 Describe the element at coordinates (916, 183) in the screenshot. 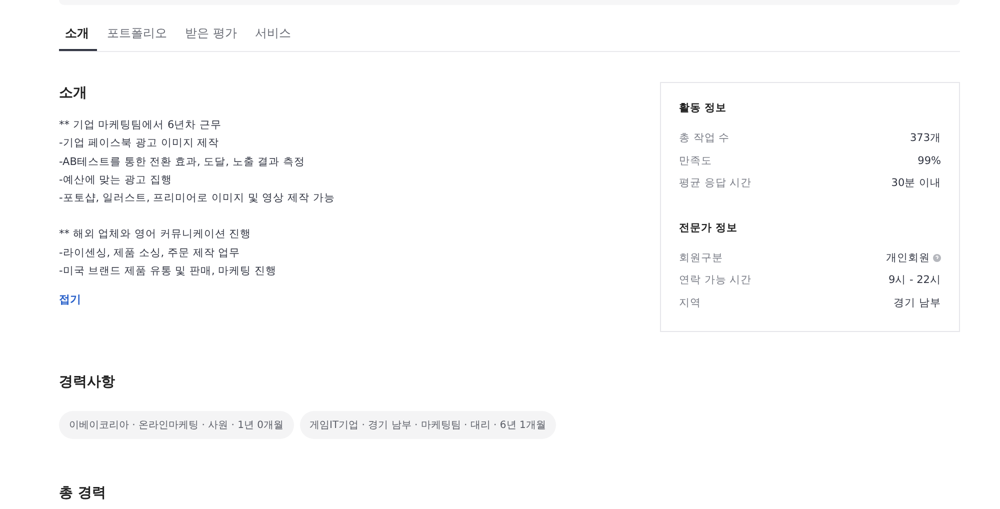

I see `info-value: 30분 이내` at that location.